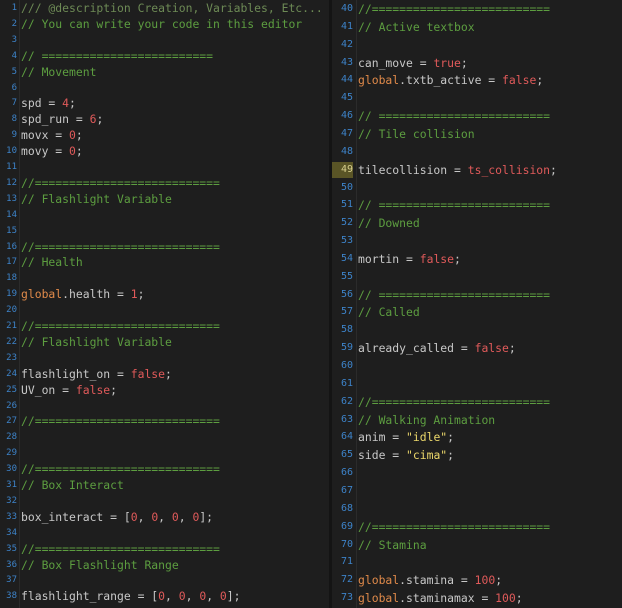 Image resolution: width=622 pixels, height=608 pixels. I want to click on code-line: 49 tilecollision = ts_collision;, so click(477, 169).